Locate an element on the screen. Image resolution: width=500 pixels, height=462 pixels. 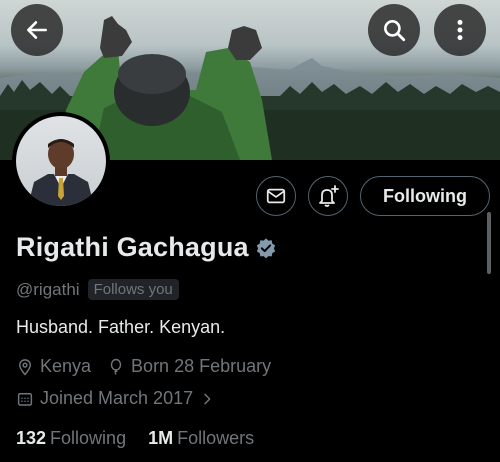
follows-you-badge: Follows you is located at coordinates (133, 289).